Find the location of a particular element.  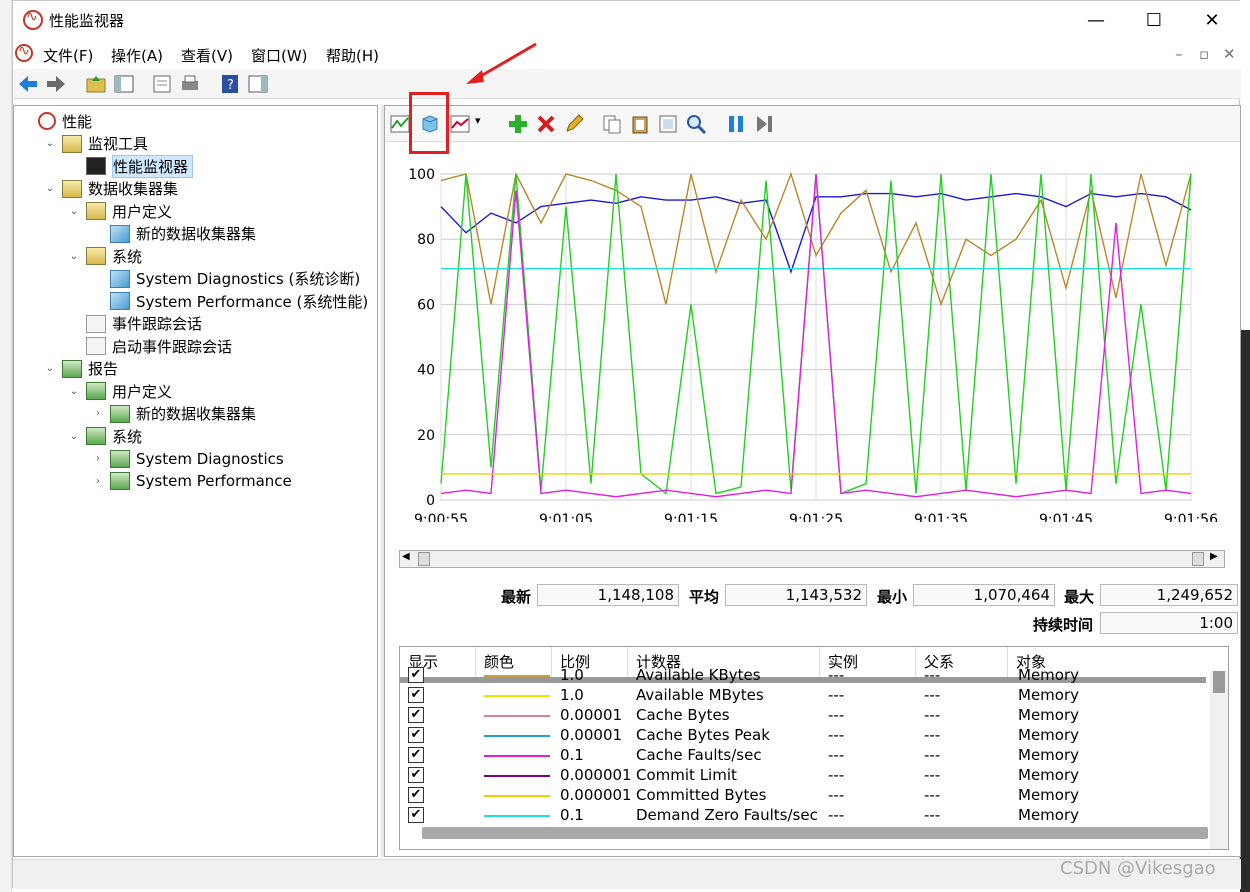

forward-arrow-icon is located at coordinates (56, 84).